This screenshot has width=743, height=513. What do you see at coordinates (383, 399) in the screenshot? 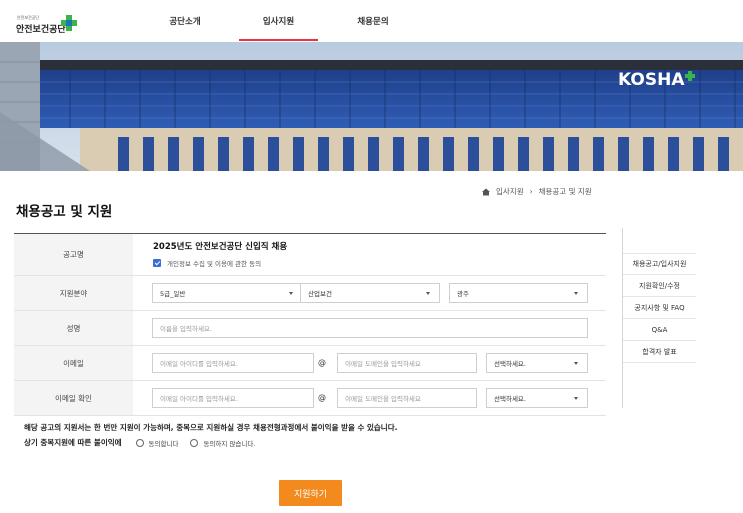
I see `email-confirm-domain-placeholder: 이메일 도메인을 입력하세요` at bounding box center [383, 399].